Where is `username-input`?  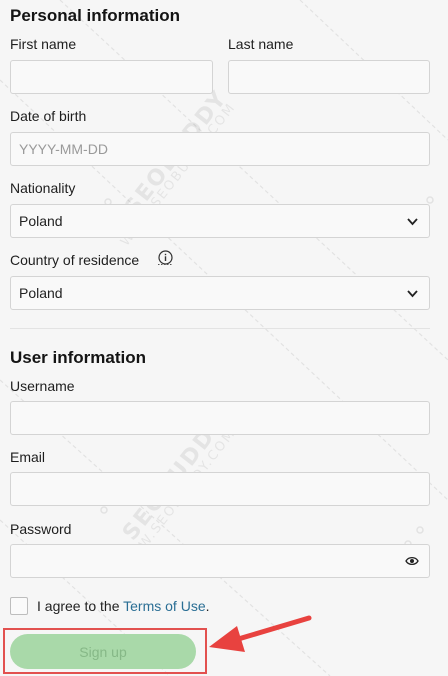
username-input is located at coordinates (220, 418).